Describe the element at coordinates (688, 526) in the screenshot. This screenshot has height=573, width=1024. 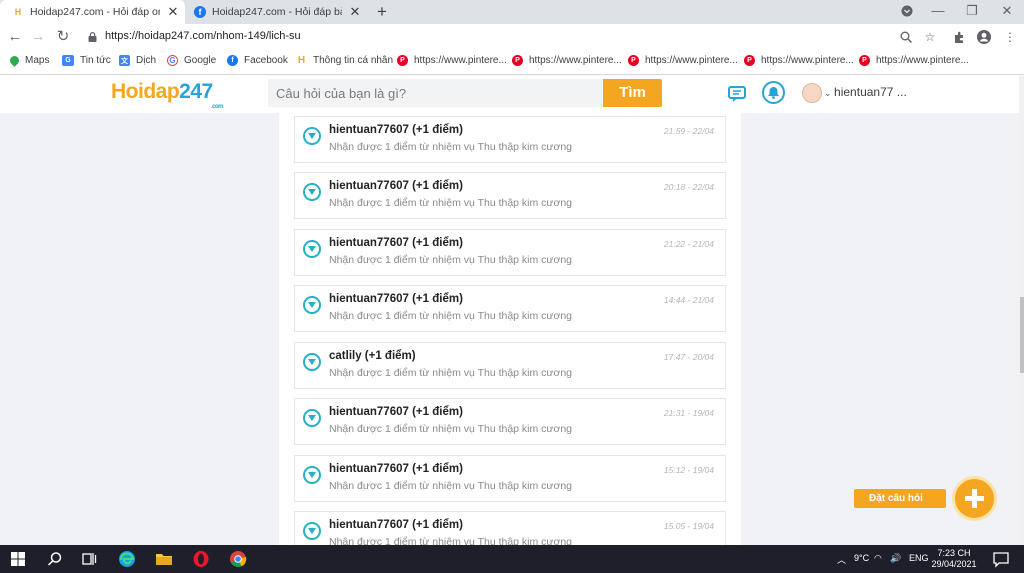
I see `item-time: 15:05 - 19/04` at that location.